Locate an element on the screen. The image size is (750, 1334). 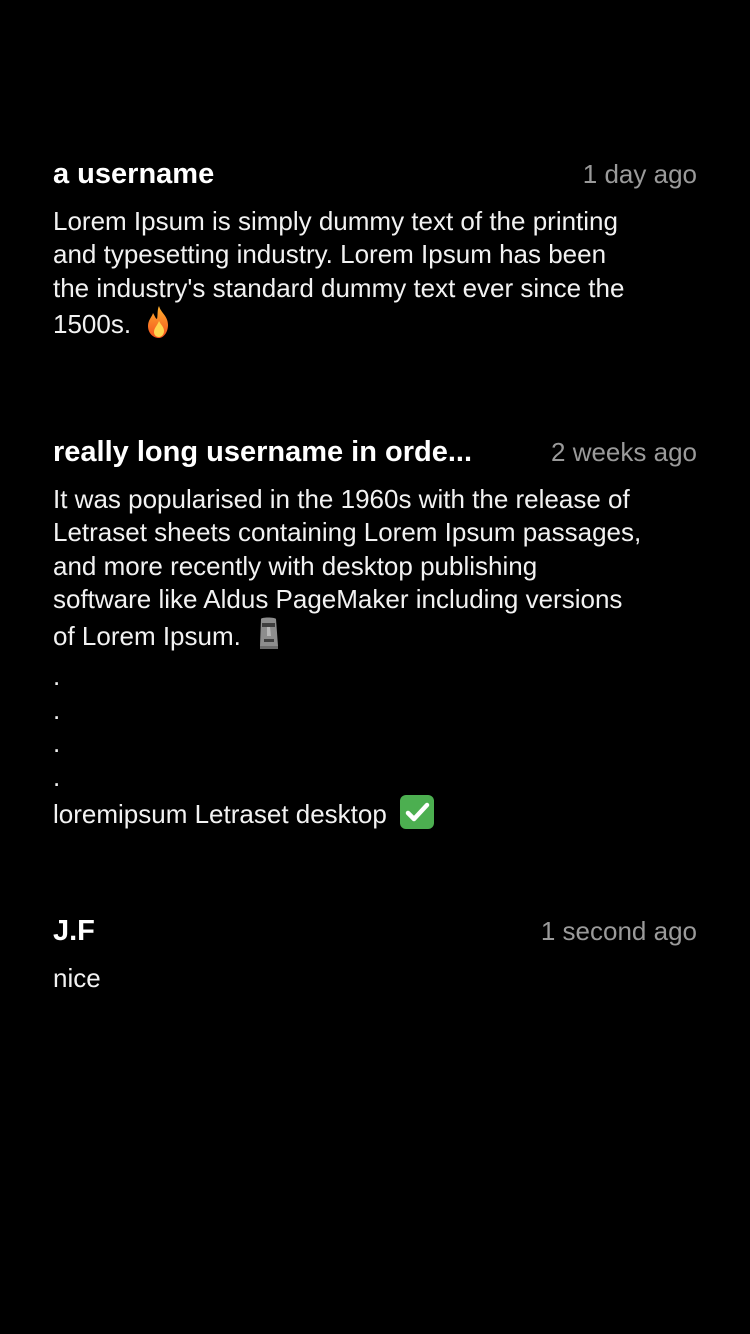
comment-timestamp: 1 day ago is located at coordinates (639, 174).